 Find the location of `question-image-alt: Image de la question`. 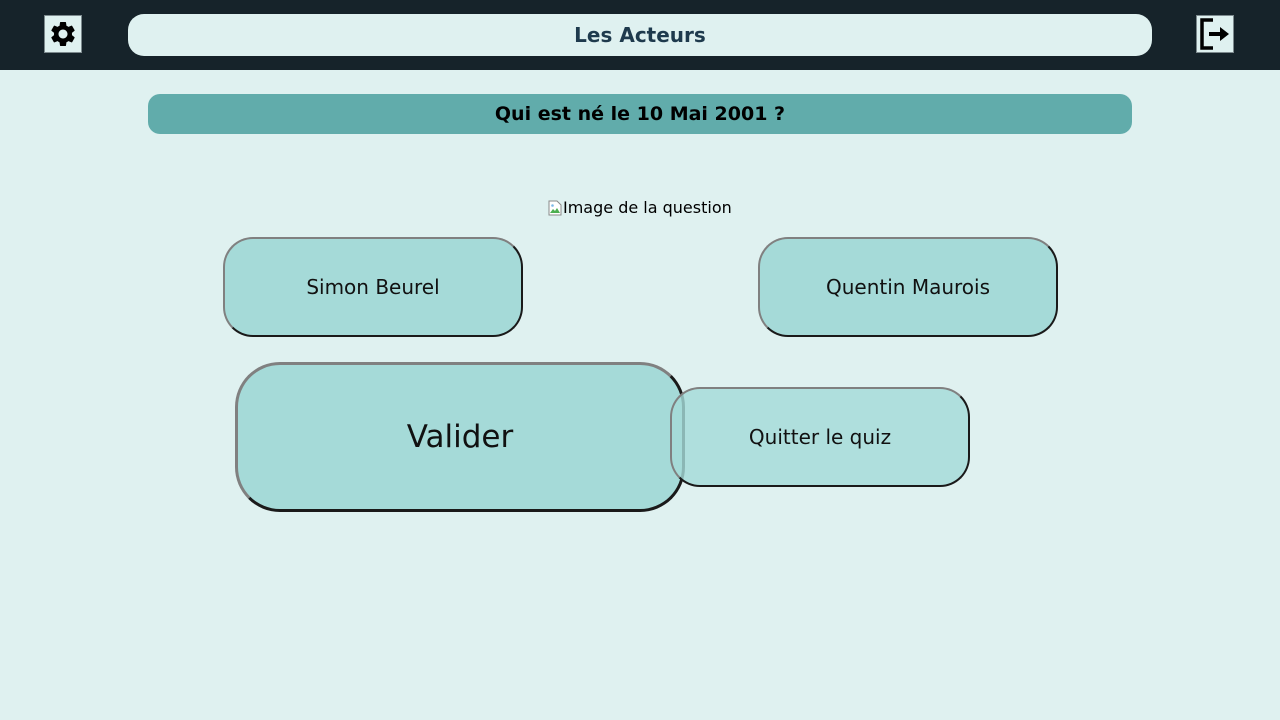

question-image-alt: Image de la question is located at coordinates (647, 207).